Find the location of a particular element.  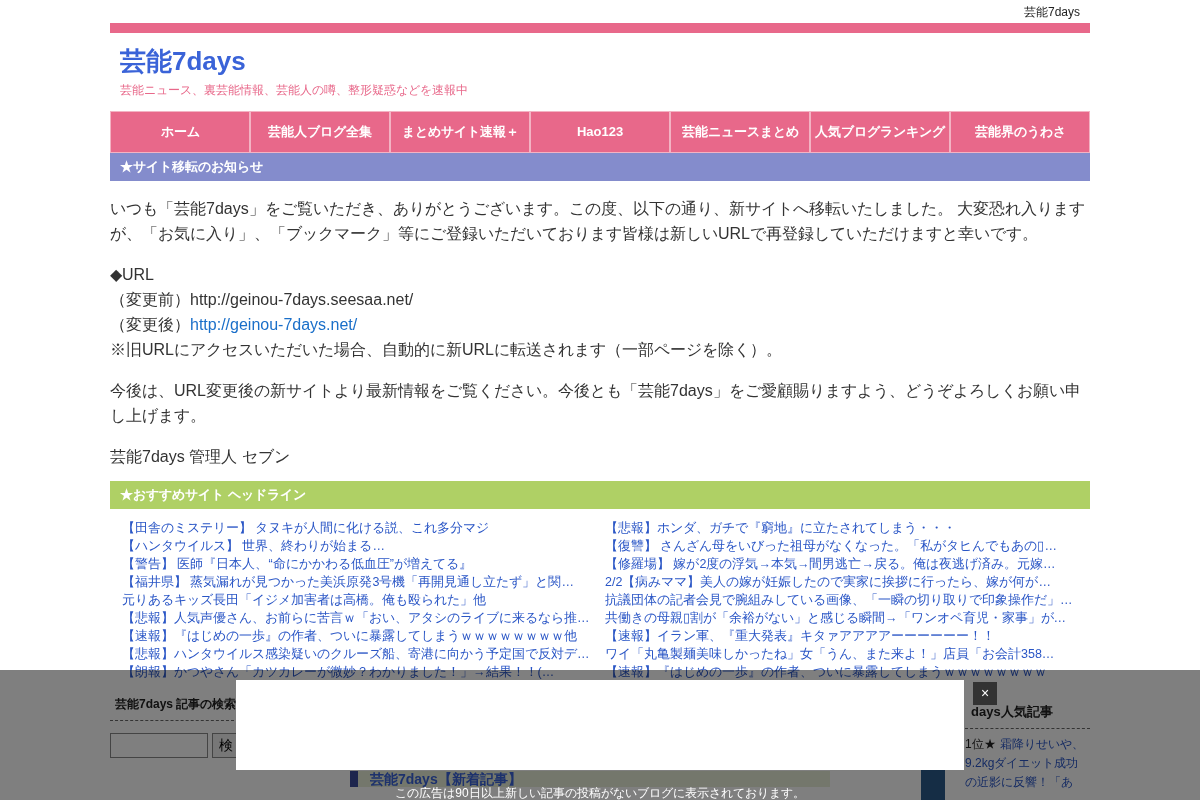

site-tagline: 芸能ニュース、裏芸能情報、芸能人の噂、整形疑惑などを速報中 is located at coordinates (294, 90).